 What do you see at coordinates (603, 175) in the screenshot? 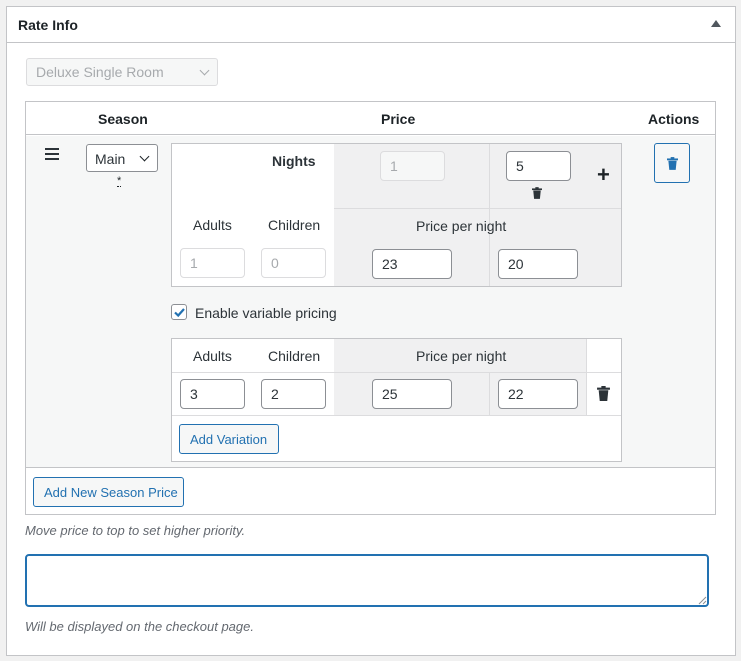
I see `add-nights-icon: +` at bounding box center [603, 175].